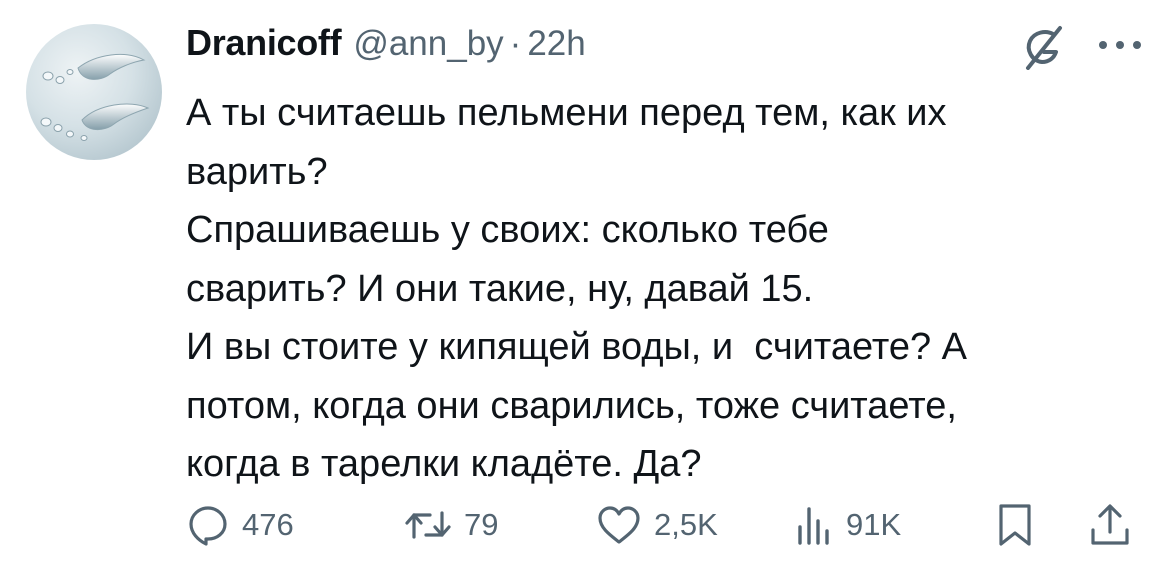 The height and width of the screenshot is (577, 1170). What do you see at coordinates (874, 524) in the screenshot?
I see `views-count: 91K` at bounding box center [874, 524].